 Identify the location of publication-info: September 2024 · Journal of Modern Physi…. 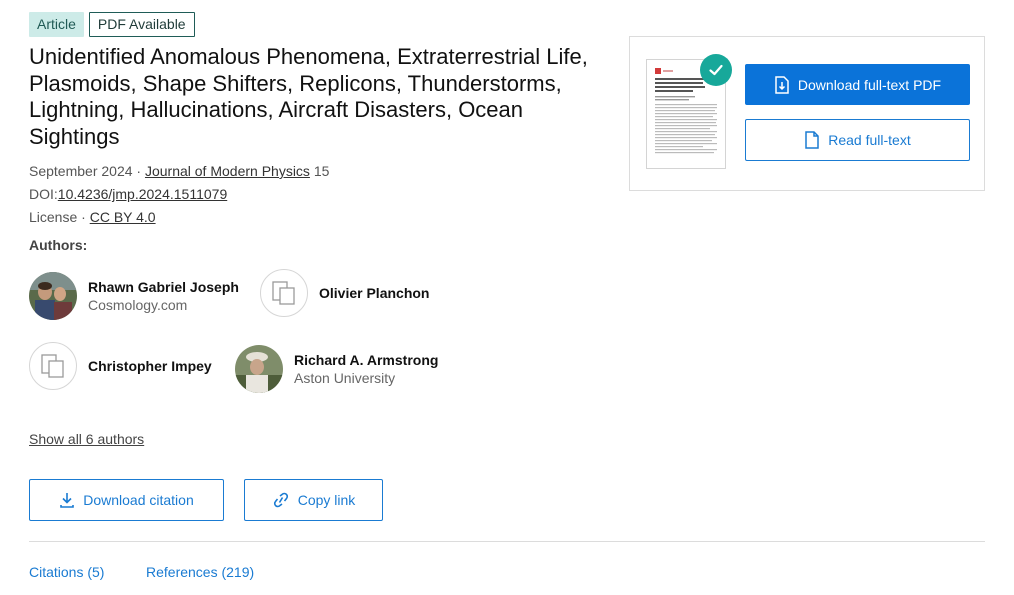
(179, 171).